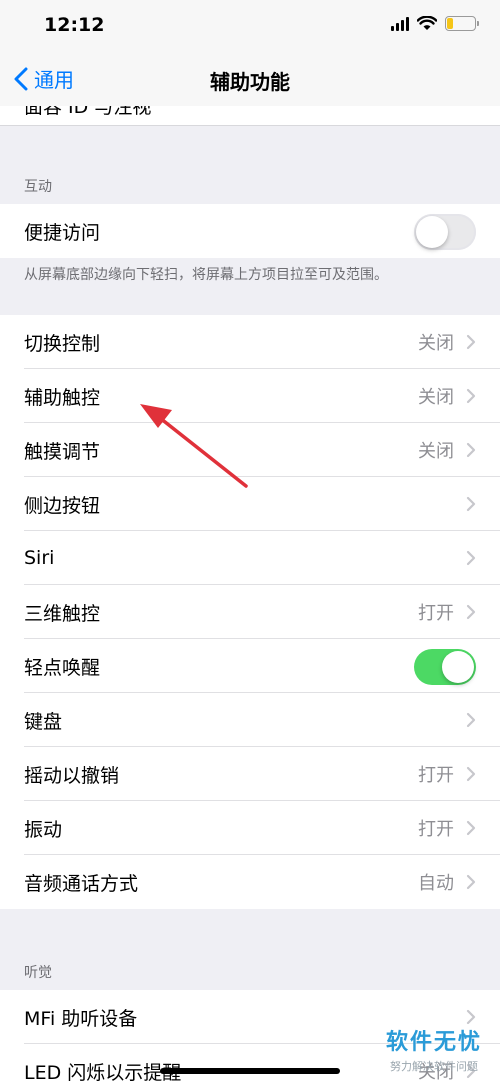  I want to click on tap-to-wake-toggle, so click(445, 667).